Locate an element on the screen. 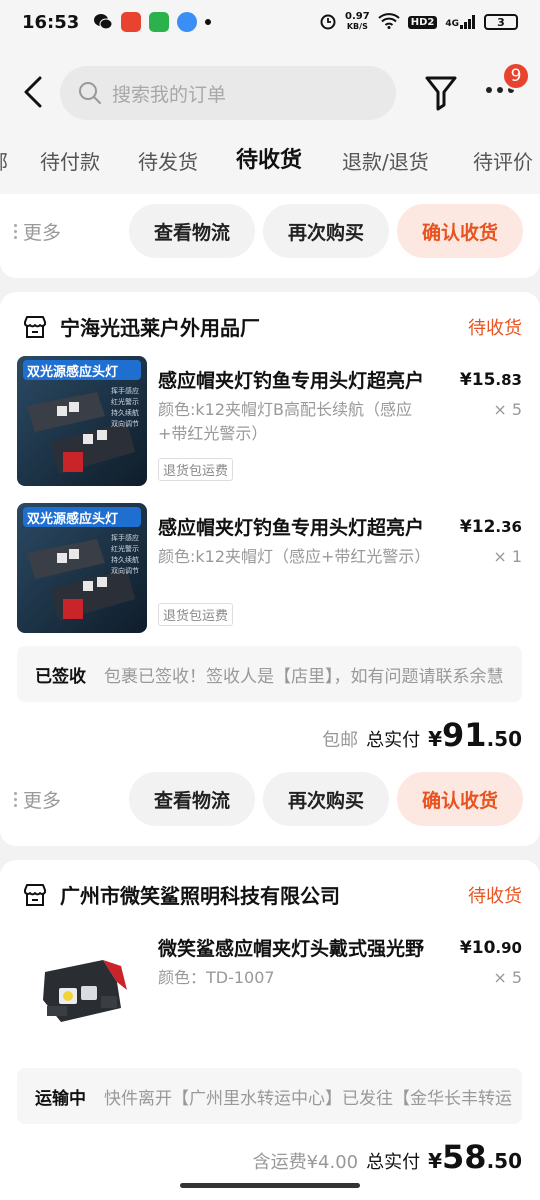 This screenshot has height=1200, width=540. shop-header: 宁海光迅莱户外用品厂 is located at coordinates (141, 326).